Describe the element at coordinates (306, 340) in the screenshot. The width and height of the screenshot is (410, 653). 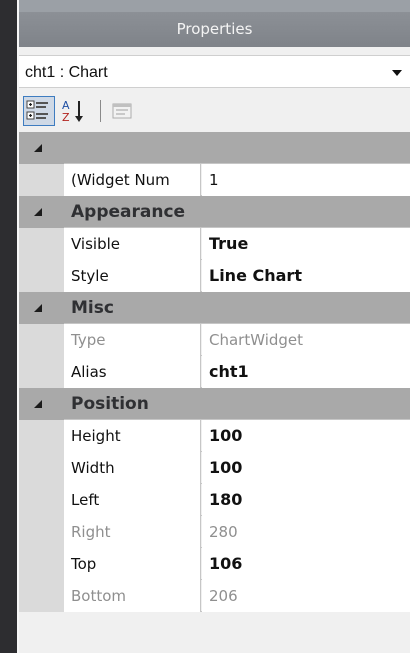
I see `property-value: ChartWidget` at that location.